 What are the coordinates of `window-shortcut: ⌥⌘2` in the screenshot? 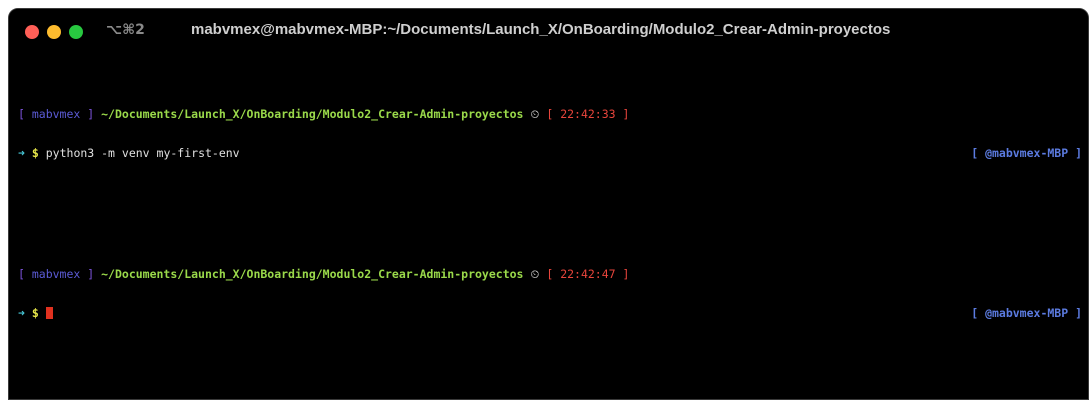 It's located at (125, 30).